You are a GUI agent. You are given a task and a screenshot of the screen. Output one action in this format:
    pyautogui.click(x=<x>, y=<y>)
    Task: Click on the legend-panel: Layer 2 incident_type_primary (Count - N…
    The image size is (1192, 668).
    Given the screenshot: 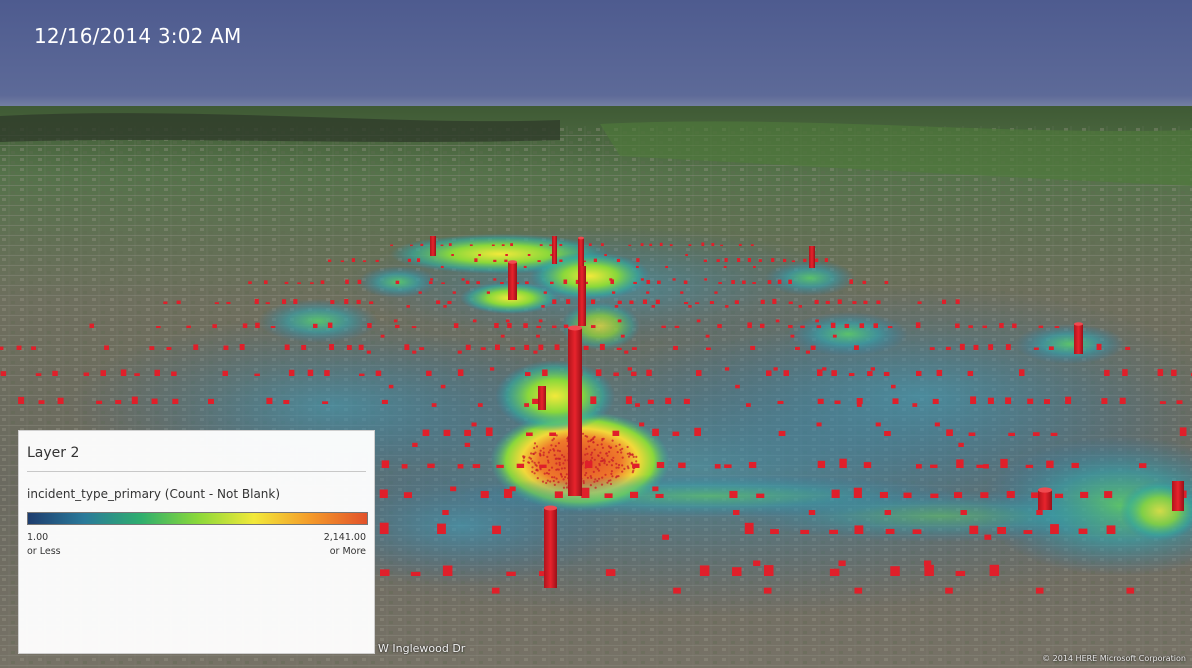 What is the action you would take?
    pyautogui.click(x=196, y=542)
    